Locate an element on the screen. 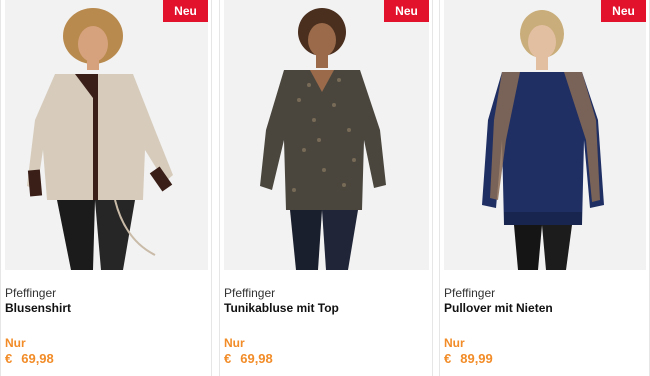  product-title: Blusenshirt is located at coordinates (38, 308).